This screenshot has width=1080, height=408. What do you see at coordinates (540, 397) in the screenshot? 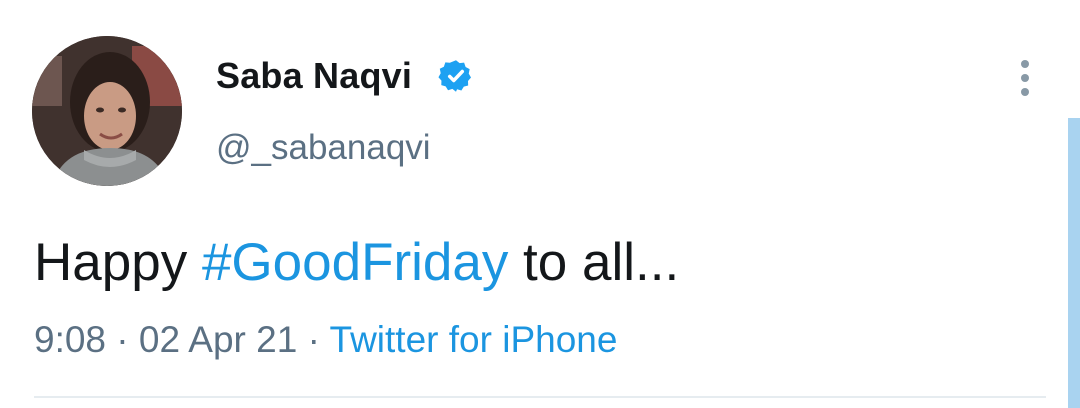
I see `divider` at bounding box center [540, 397].